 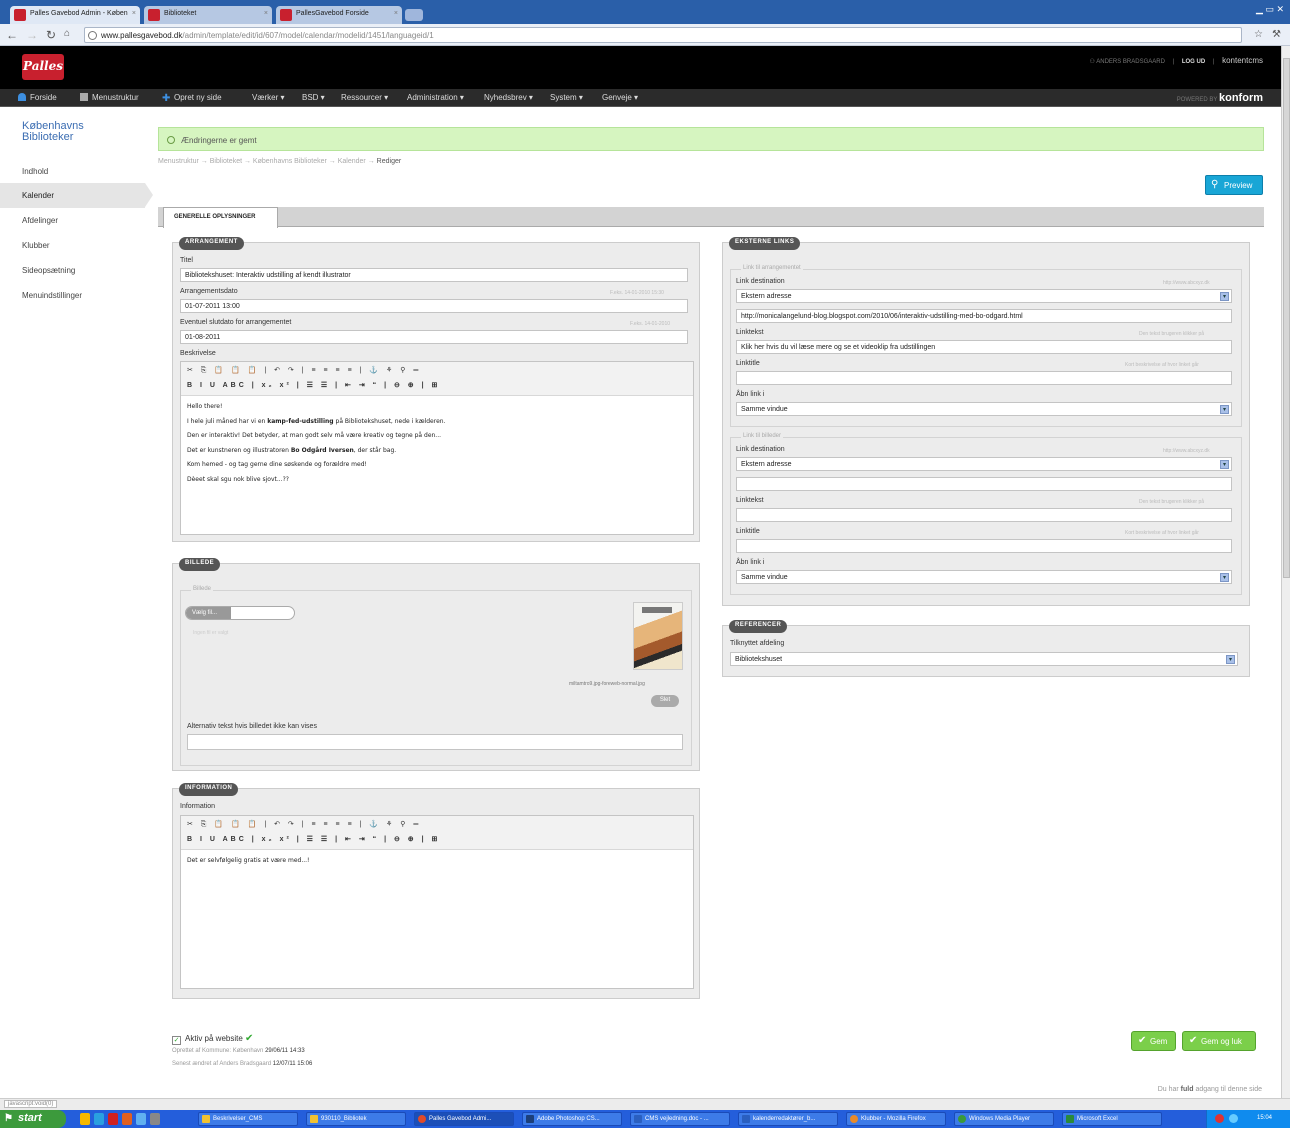 What do you see at coordinates (984, 409) in the screenshot?
I see `abn-link-select: Samme vindue ▾` at bounding box center [984, 409].